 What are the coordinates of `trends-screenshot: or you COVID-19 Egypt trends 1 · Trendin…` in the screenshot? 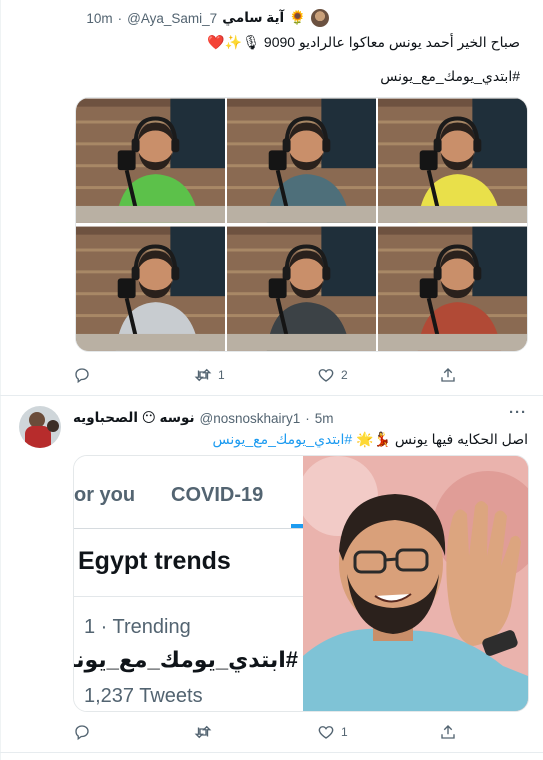 It's located at (188, 583).